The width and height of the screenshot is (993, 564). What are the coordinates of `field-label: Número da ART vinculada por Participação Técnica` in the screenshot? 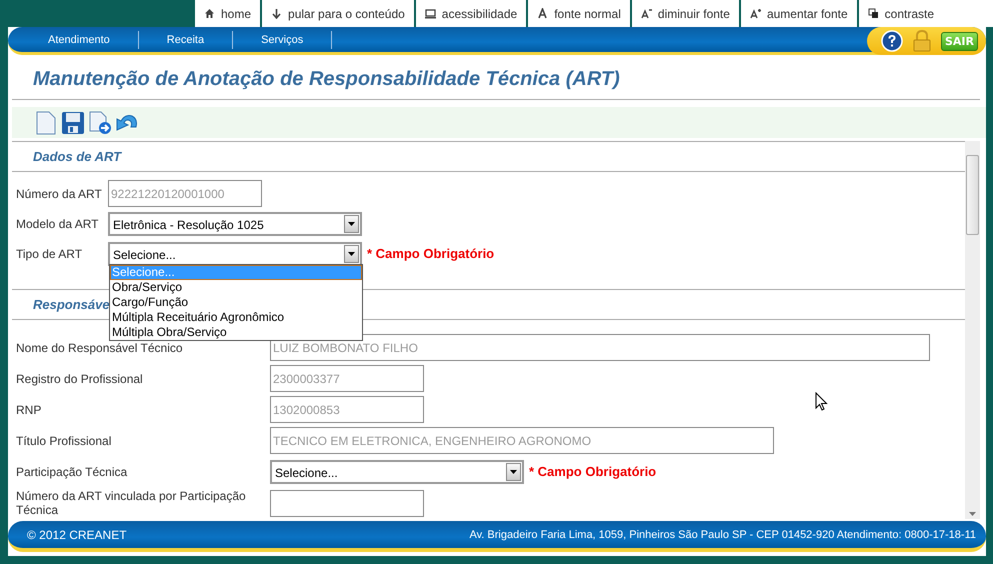 It's located at (131, 503).